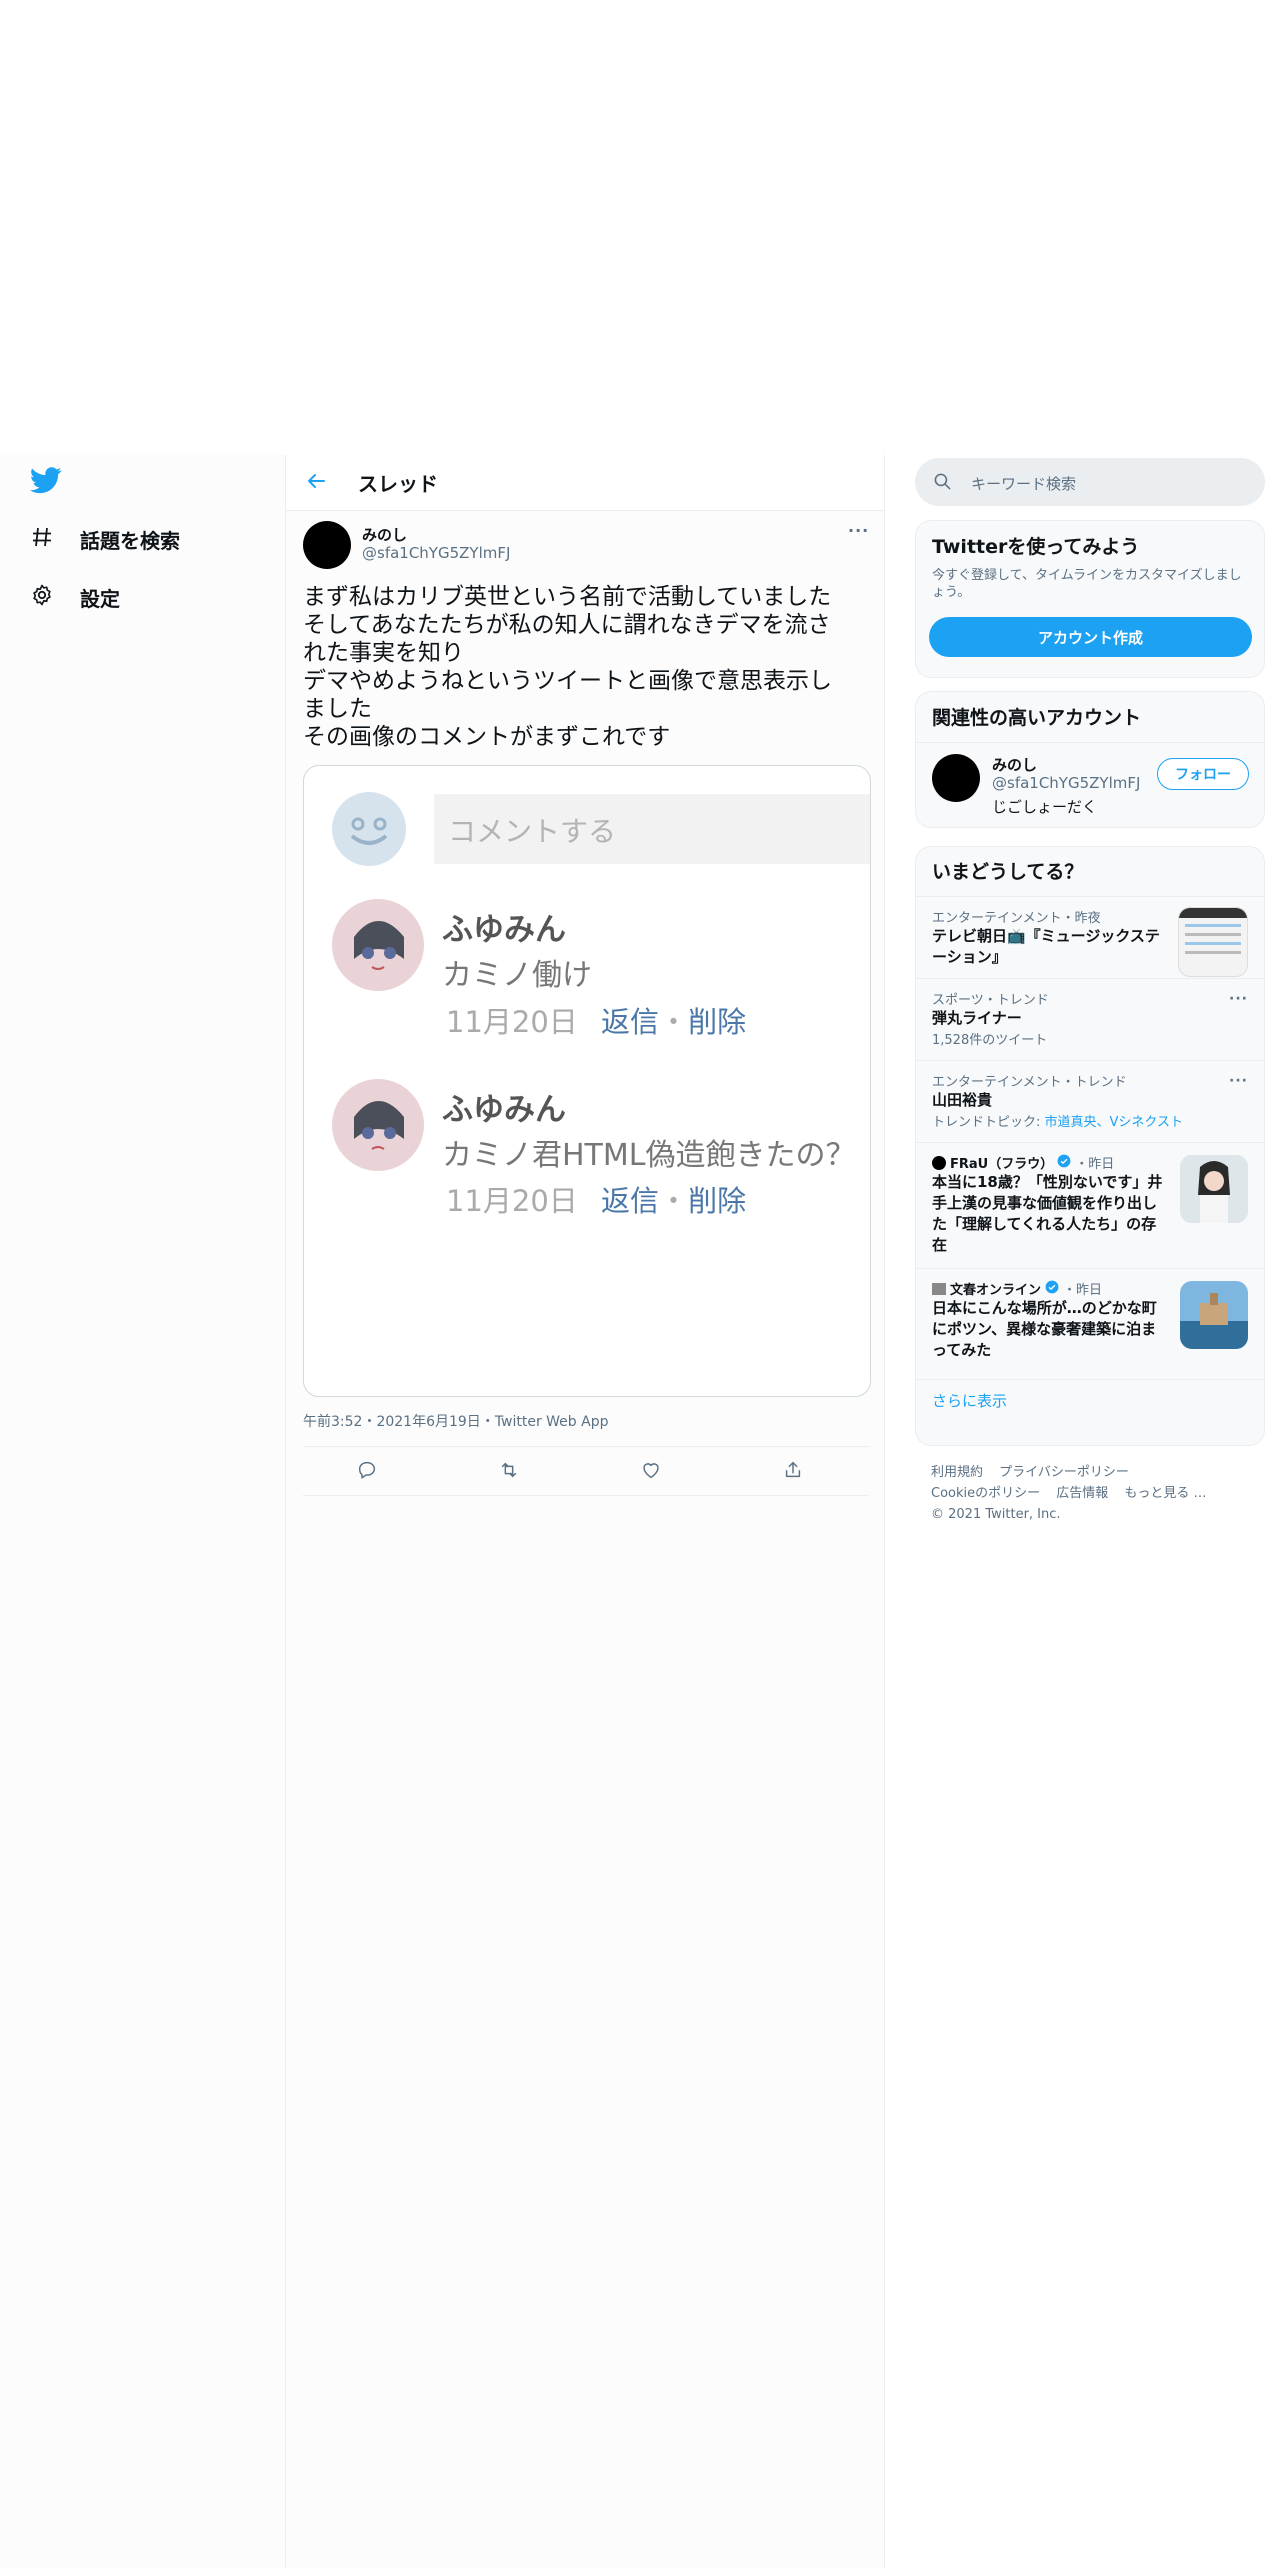 The width and height of the screenshot is (1284, 2568). Describe the element at coordinates (487, 737) in the screenshot. I see `tweet-text-line: その画像のコメントがまずこれです` at that location.